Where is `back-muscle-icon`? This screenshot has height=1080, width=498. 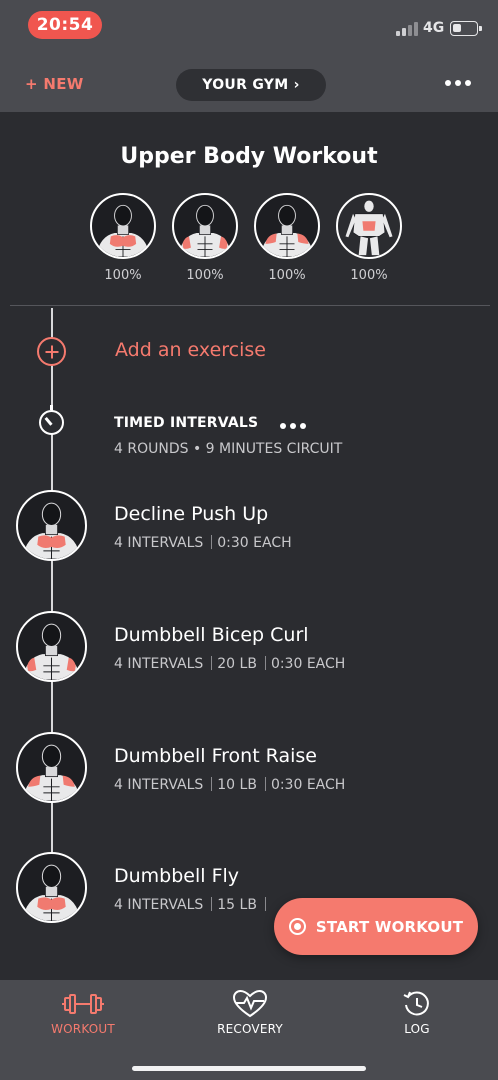 back-muscle-icon is located at coordinates (369, 226).